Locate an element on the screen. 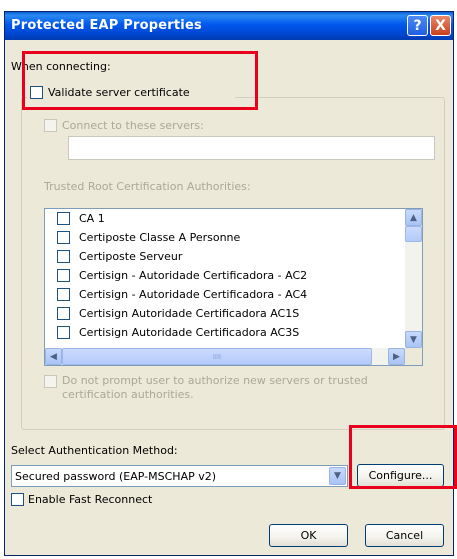  list-item: Certisign Autoridade Certificadora AC3S is located at coordinates (233, 332).